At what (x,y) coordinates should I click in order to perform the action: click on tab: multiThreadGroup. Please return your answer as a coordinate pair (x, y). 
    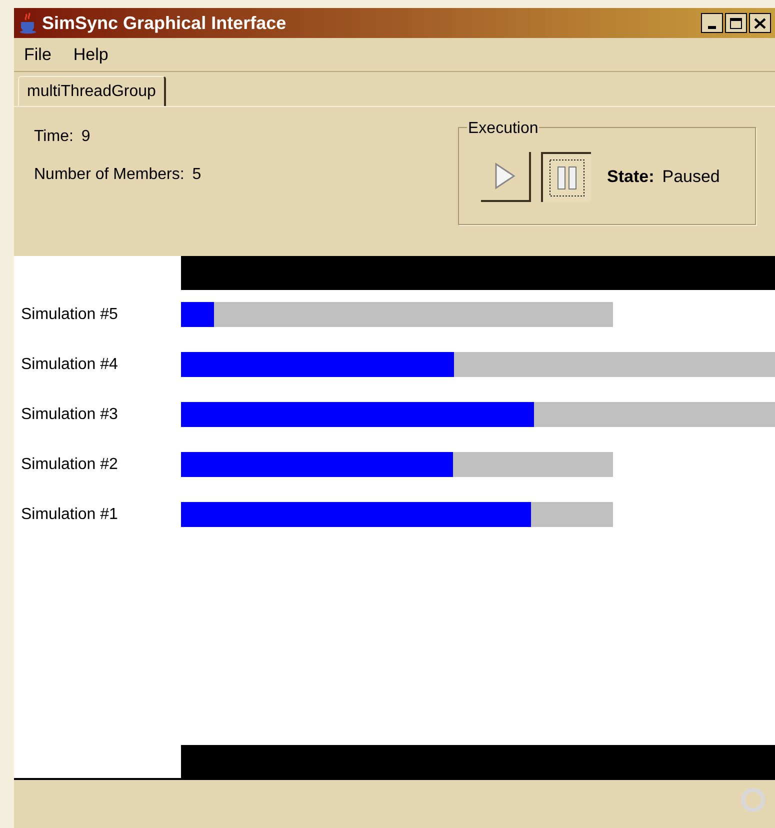
    Looking at the image, I should click on (92, 91).